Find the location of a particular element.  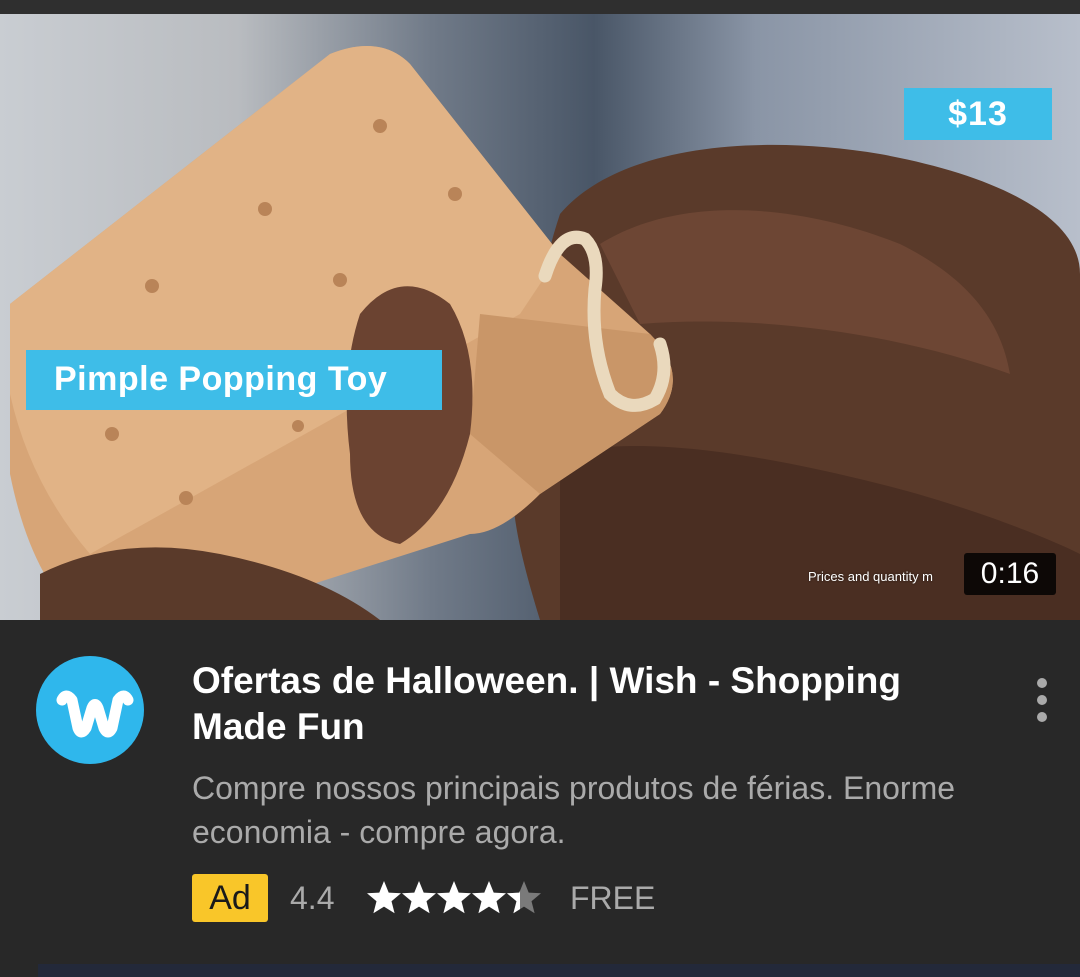

video-duration-badge: 0:16 is located at coordinates (1010, 574).